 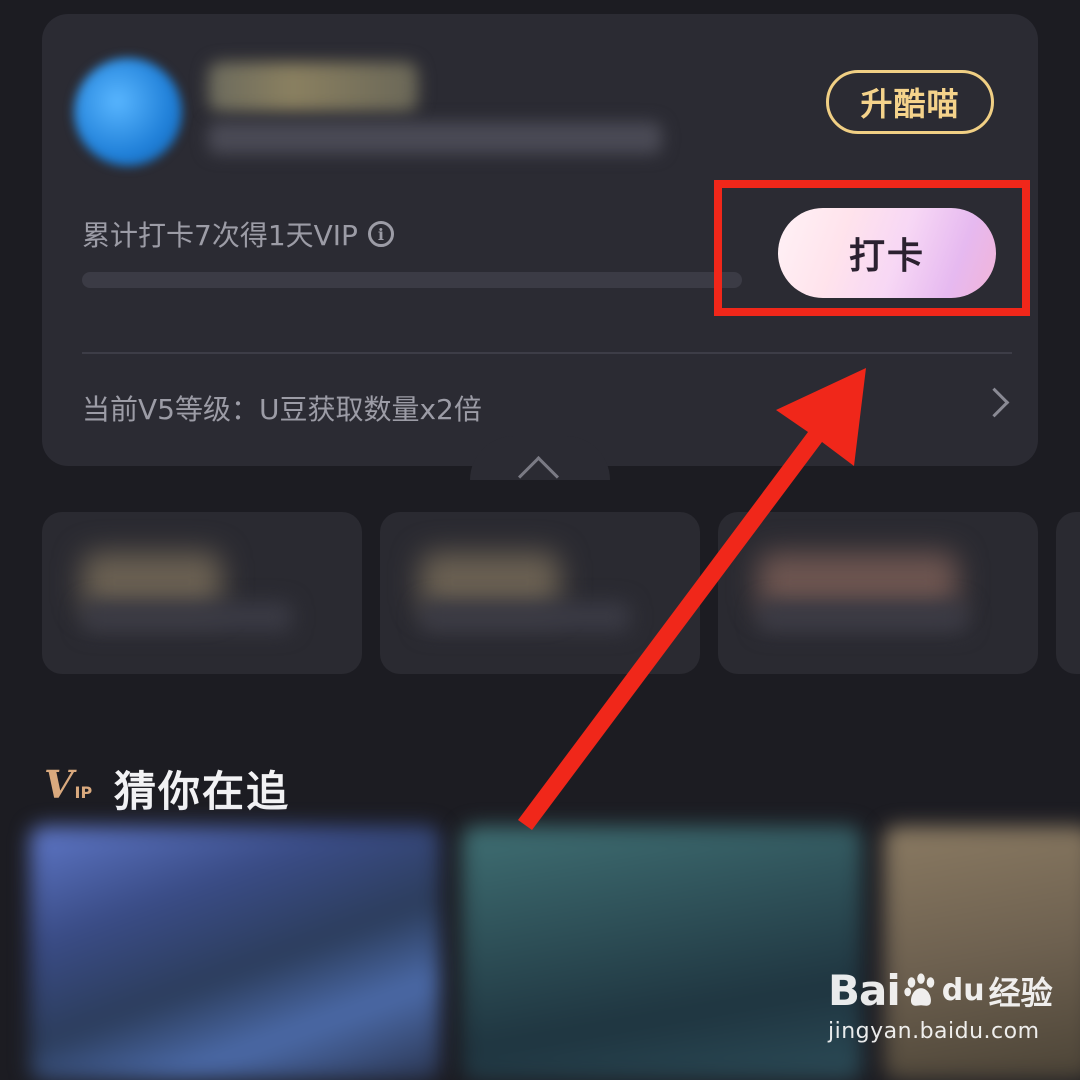 What do you see at coordinates (934, 1031) in the screenshot?
I see `watermark-url: jingyan.baidu.com` at bounding box center [934, 1031].